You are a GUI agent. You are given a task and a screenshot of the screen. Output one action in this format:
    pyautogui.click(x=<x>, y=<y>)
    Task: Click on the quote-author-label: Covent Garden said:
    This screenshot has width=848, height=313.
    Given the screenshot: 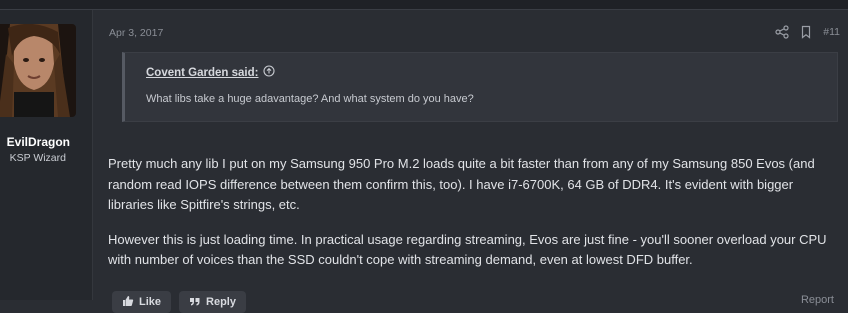 What is the action you would take?
    pyautogui.click(x=202, y=72)
    